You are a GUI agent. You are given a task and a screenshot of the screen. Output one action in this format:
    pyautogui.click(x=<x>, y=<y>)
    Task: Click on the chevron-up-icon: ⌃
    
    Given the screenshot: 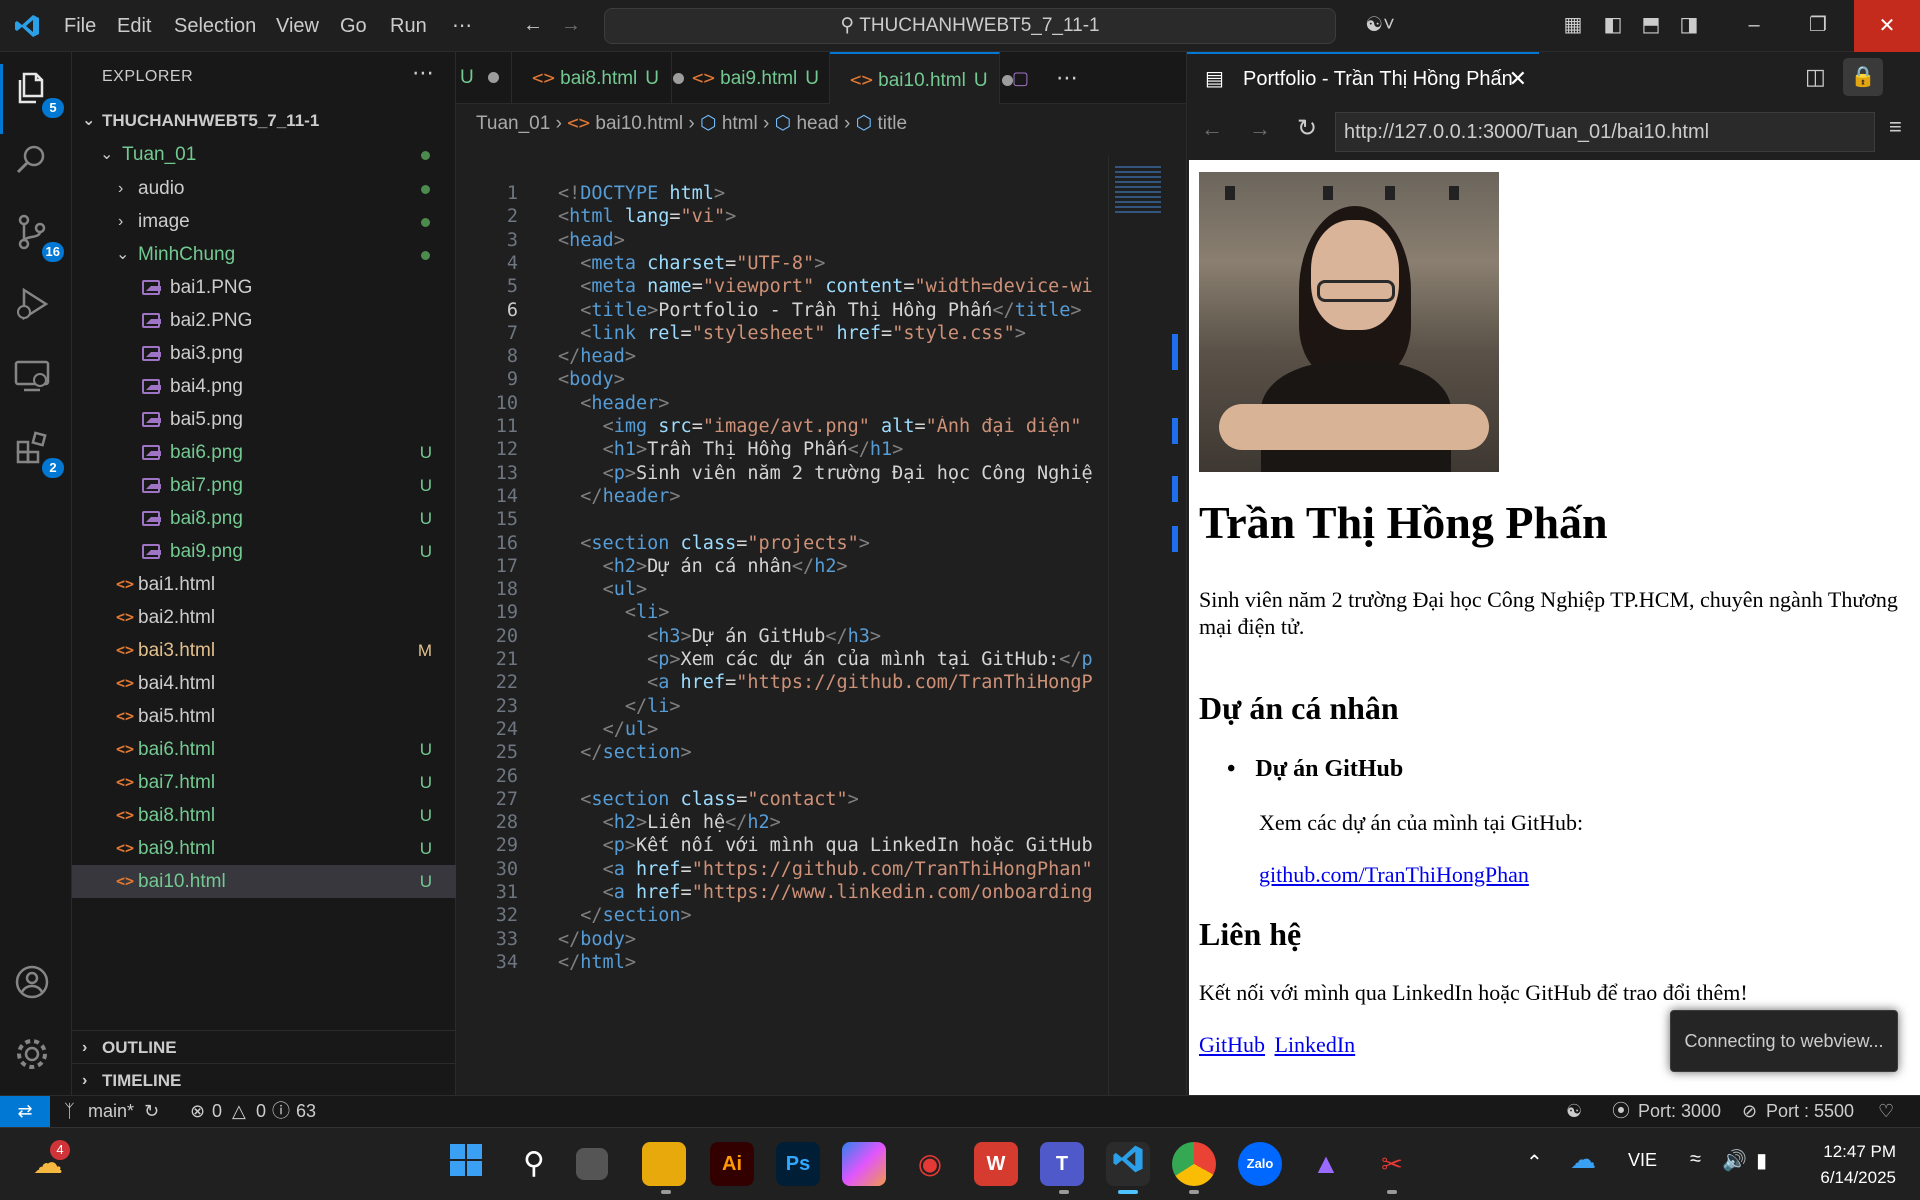 What is the action you would take?
    pyautogui.click(x=1534, y=1162)
    